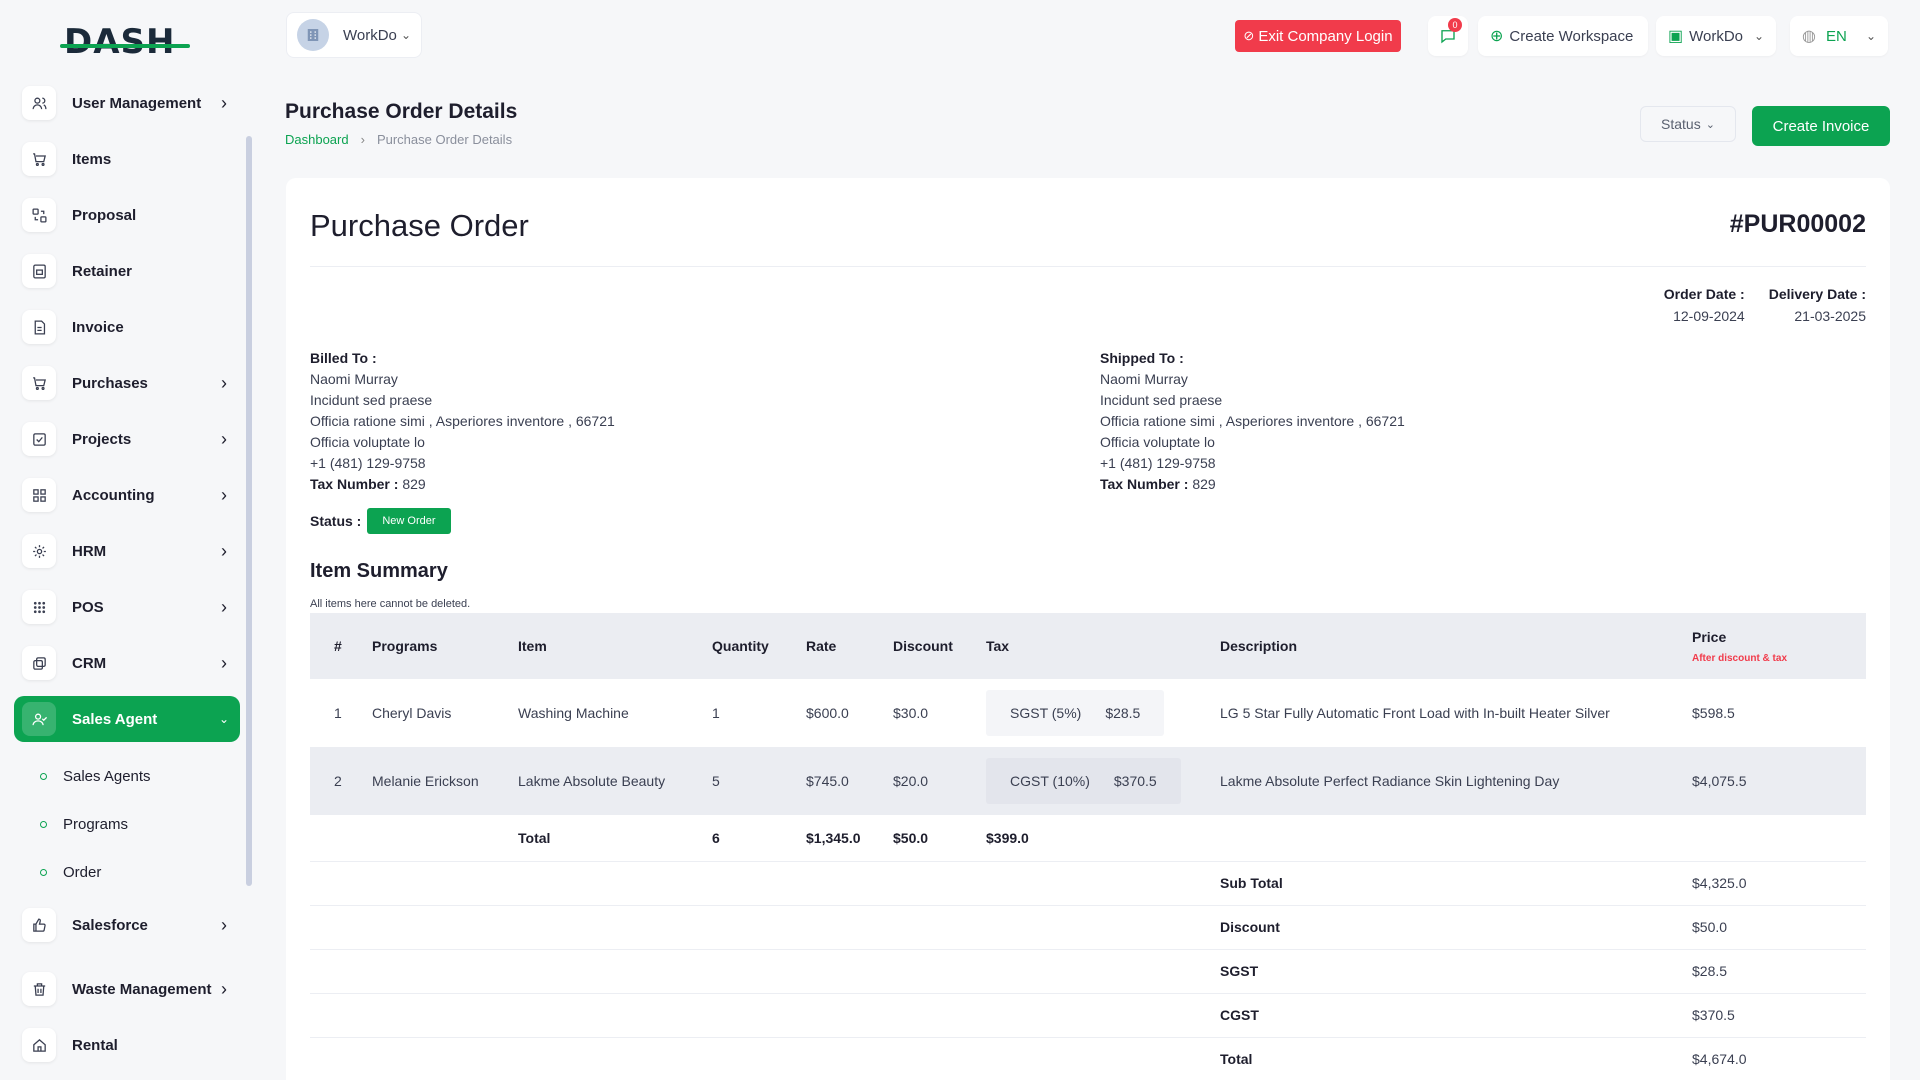 This screenshot has width=1920, height=1080. I want to click on status-label: Status :, so click(336, 521).